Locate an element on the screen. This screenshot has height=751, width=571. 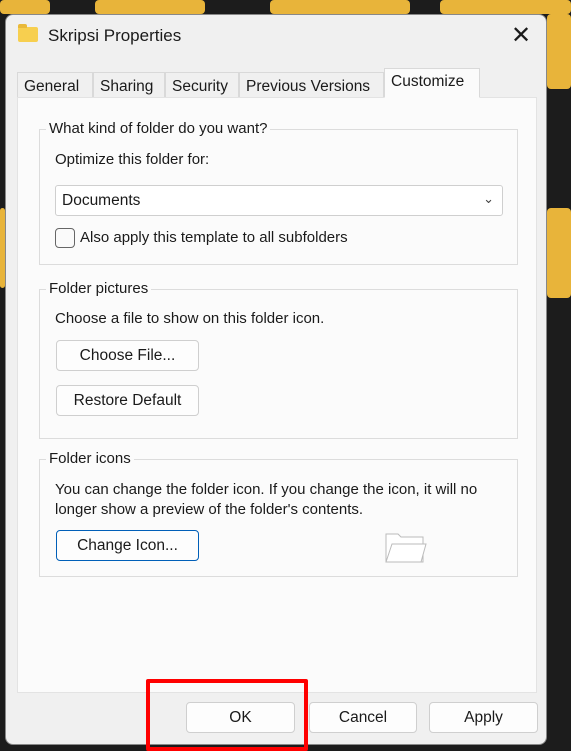
optimize-selected: Documents is located at coordinates (101, 200).